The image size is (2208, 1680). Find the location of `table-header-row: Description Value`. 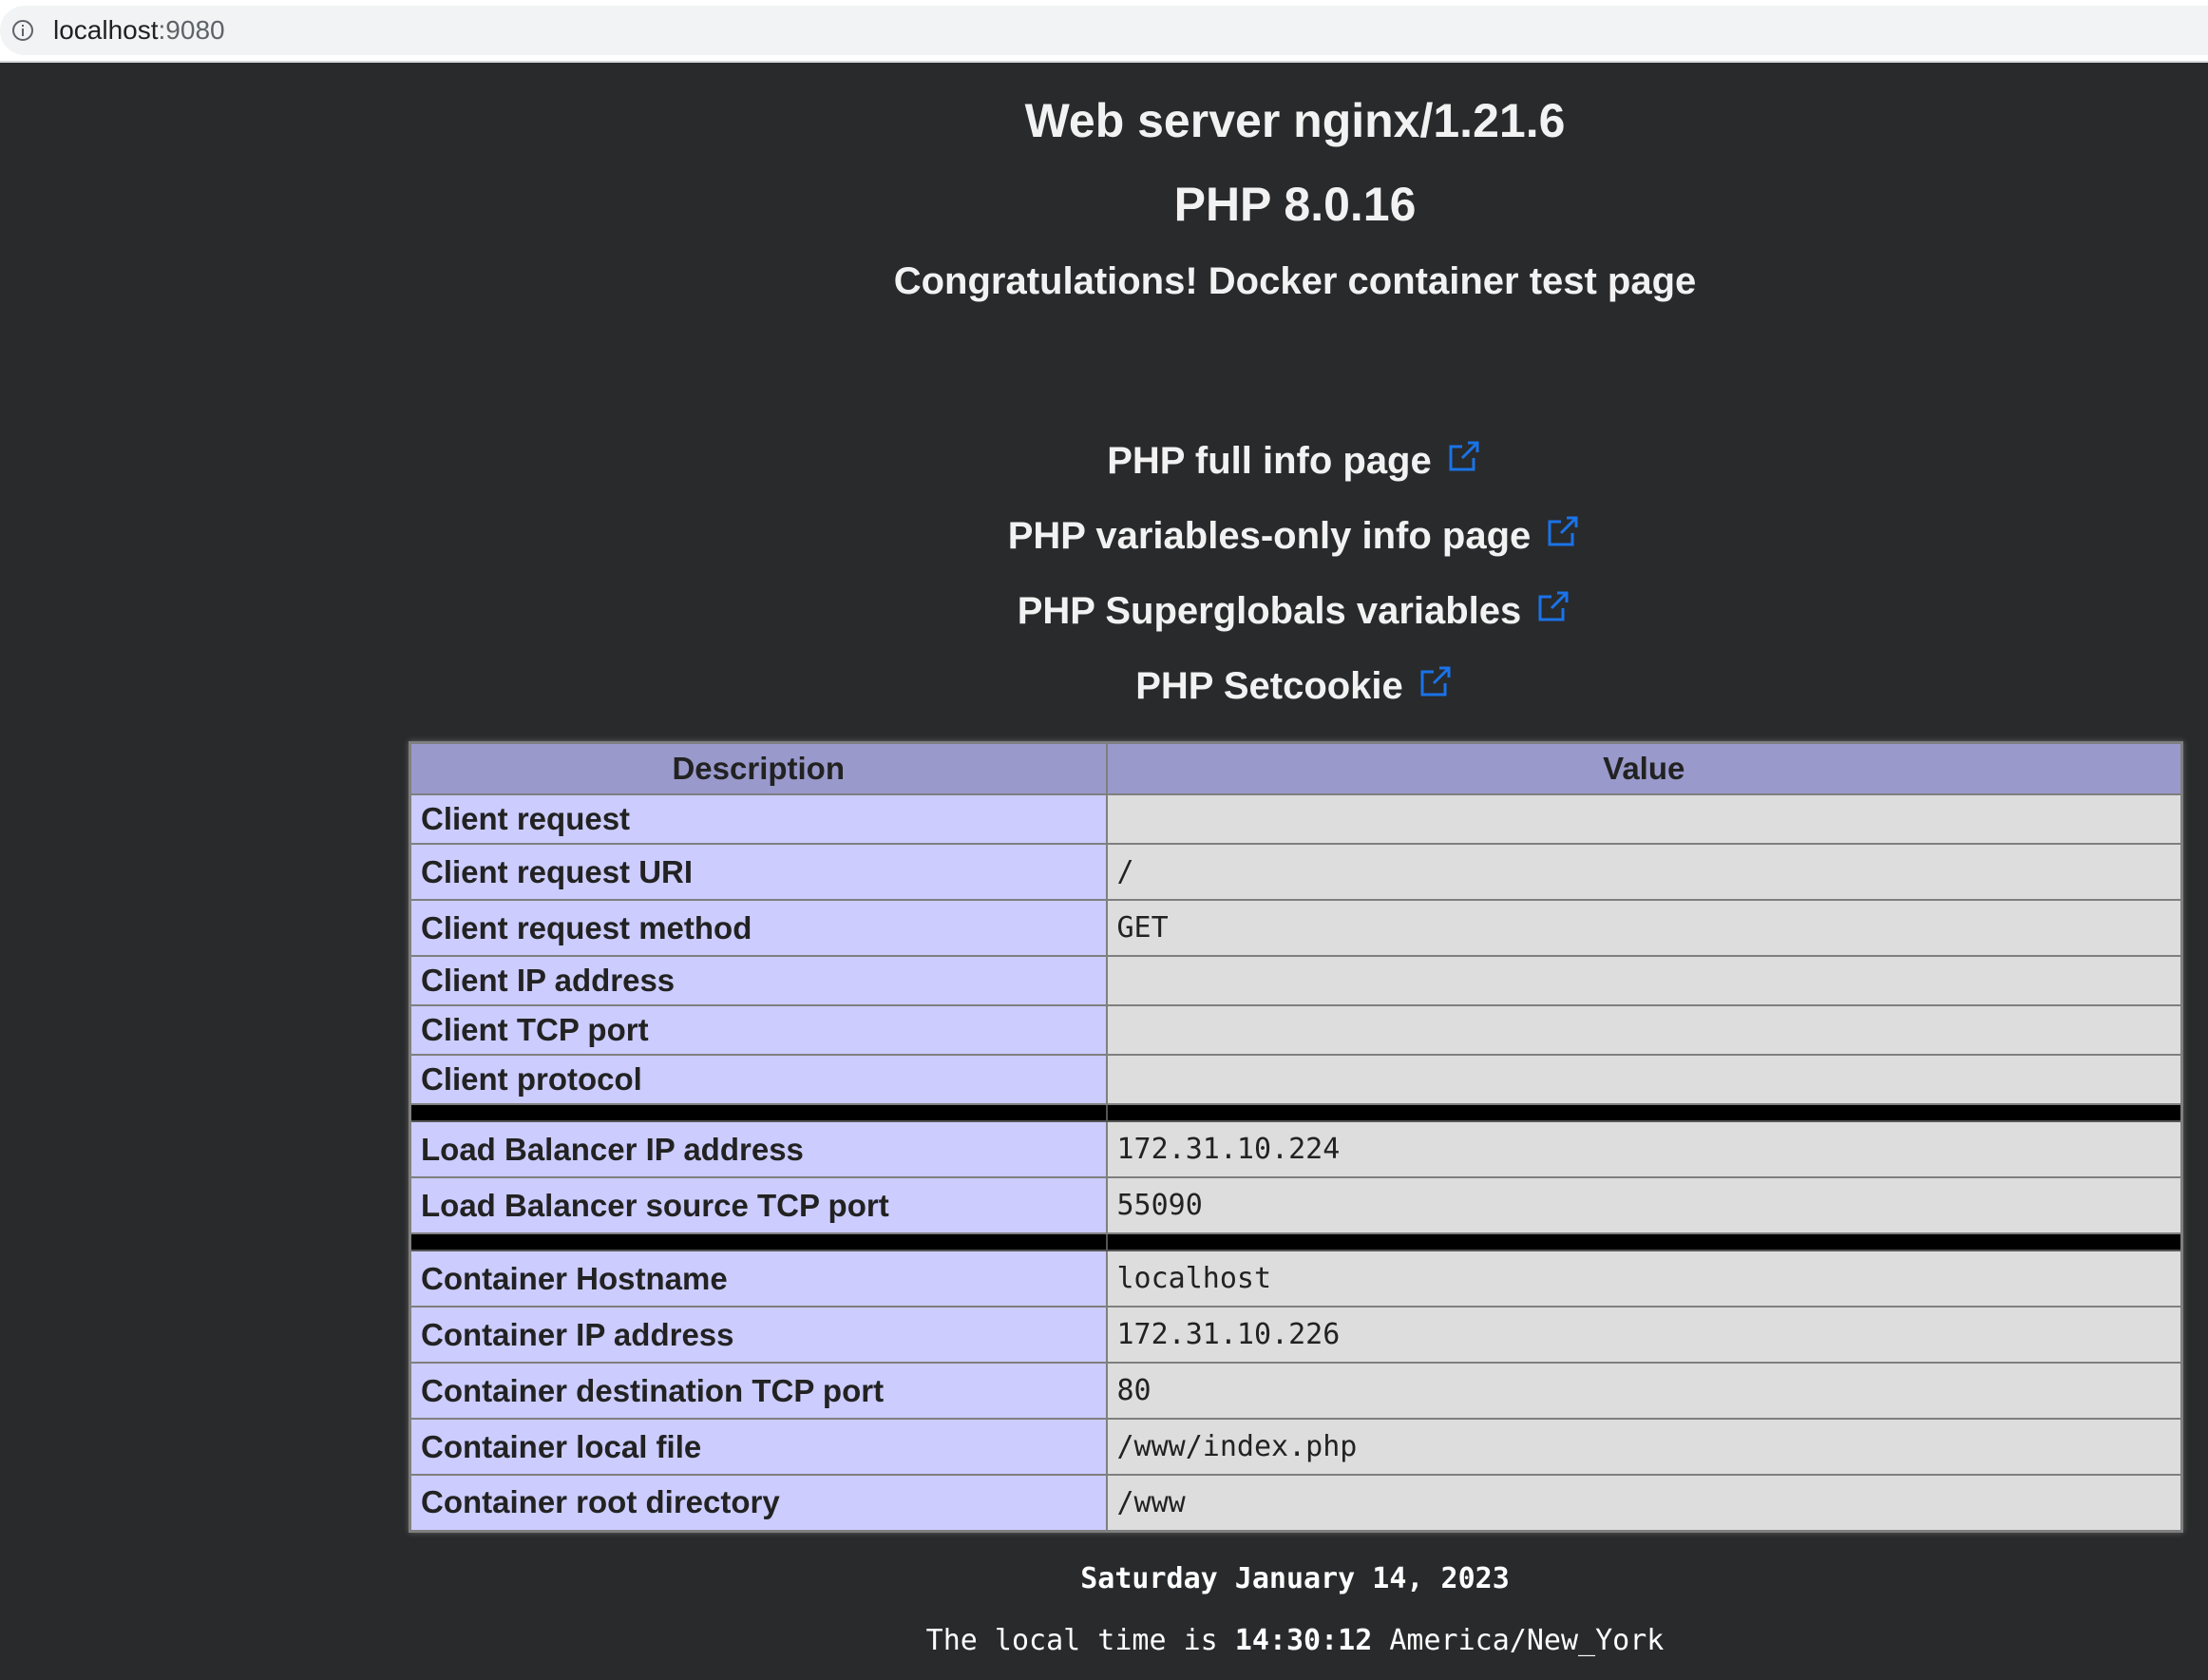

table-header-row: Description Value is located at coordinates (1296, 768).